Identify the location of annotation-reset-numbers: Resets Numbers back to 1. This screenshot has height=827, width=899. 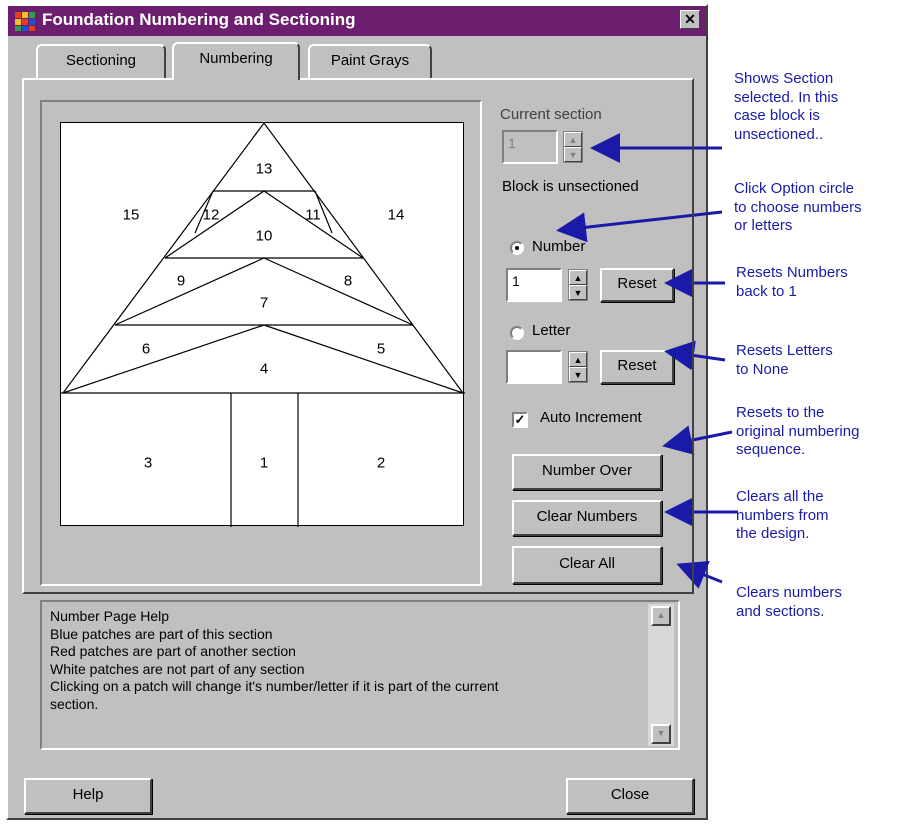
(792, 282).